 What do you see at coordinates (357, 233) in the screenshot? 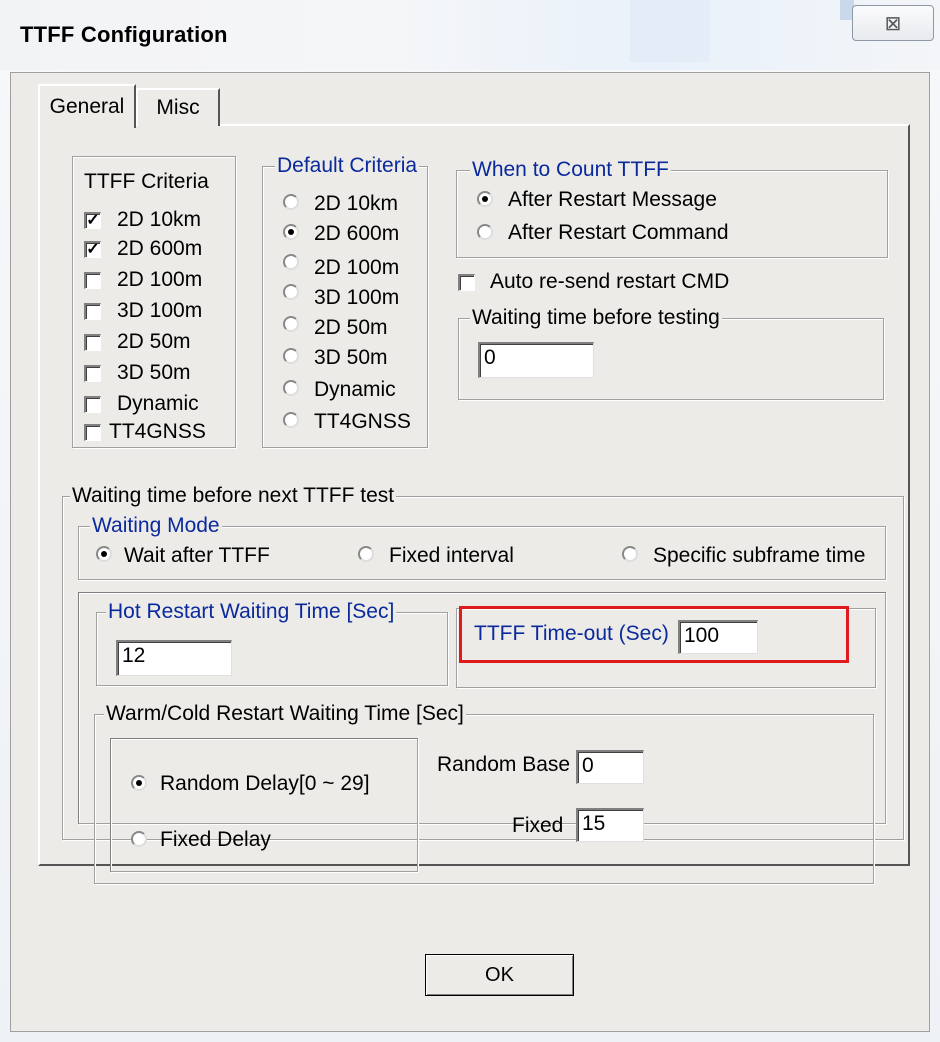
I see `radio-label: 2D 600m` at bounding box center [357, 233].